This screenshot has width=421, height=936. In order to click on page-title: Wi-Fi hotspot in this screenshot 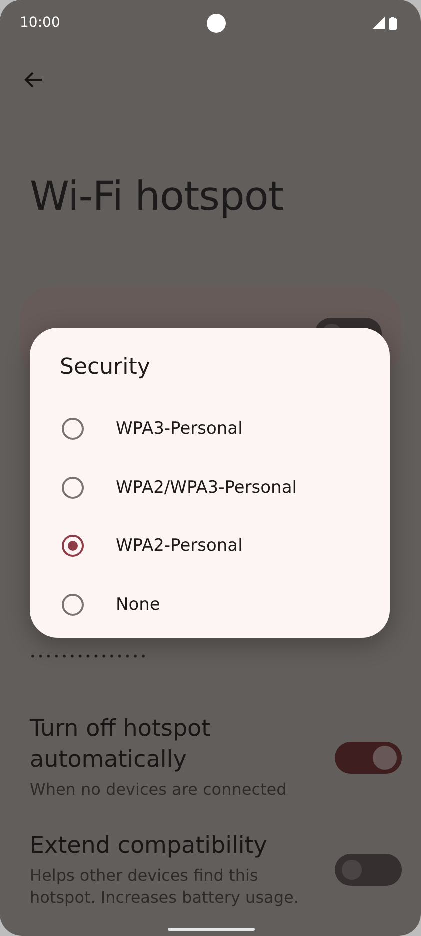, I will do `click(157, 197)`.